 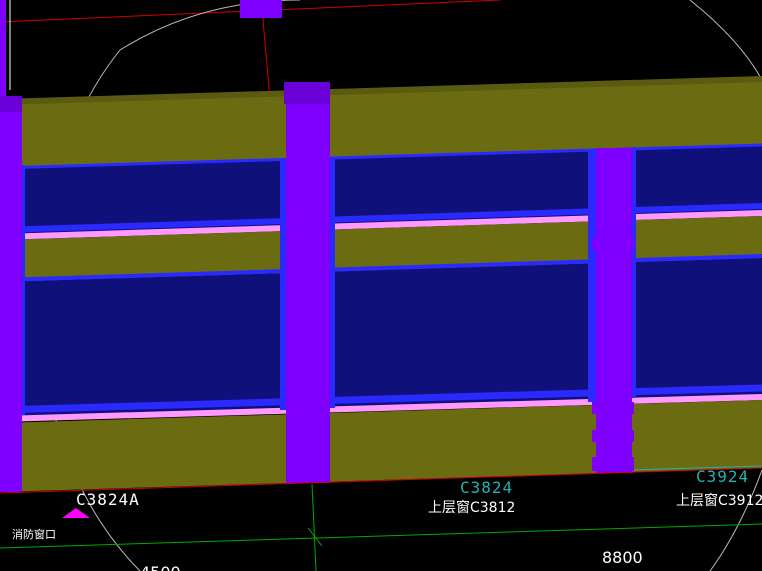 I want to click on dimension-right-value: 8800, so click(x=622, y=557).